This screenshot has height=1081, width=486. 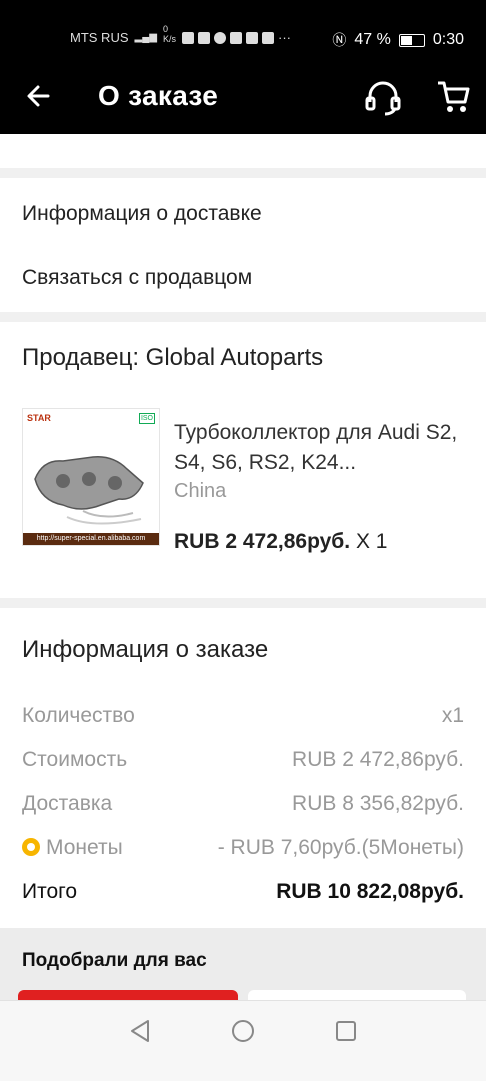 I want to click on message-icon, so click(x=235, y=37).